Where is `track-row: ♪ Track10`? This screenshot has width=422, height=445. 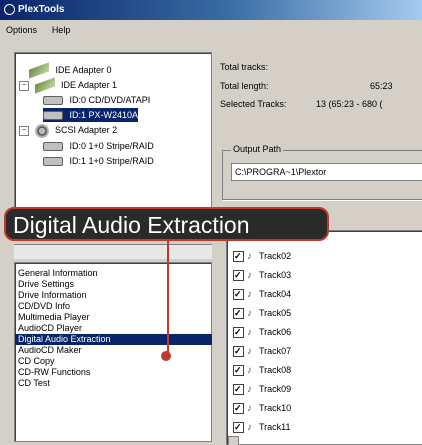
track-row: ♪ Track10 is located at coordinates (262, 408).